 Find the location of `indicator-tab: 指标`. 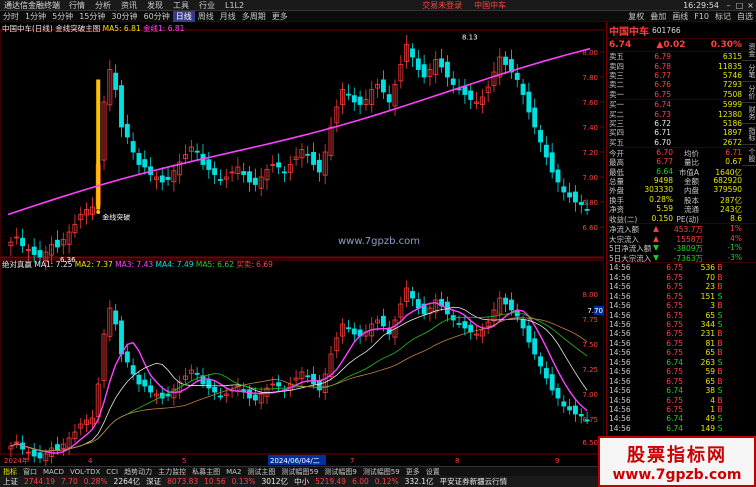

indicator-tab: 指标 is located at coordinates (10, 472).